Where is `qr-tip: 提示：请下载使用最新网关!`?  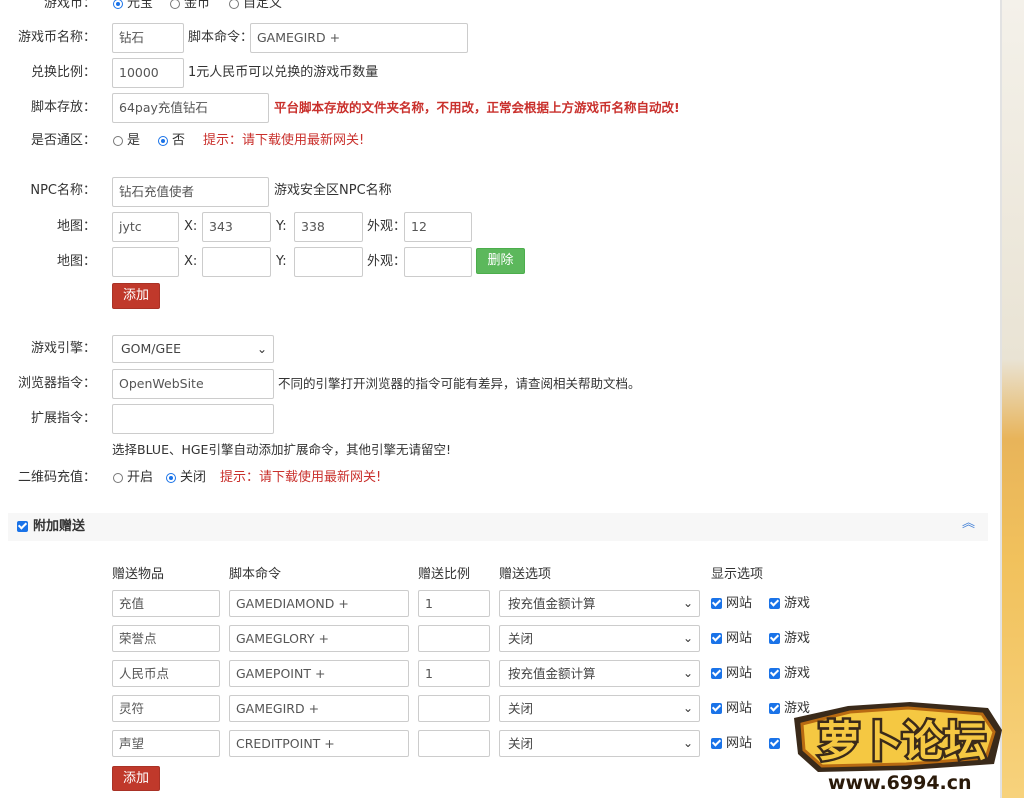 qr-tip: 提示：请下载使用最新网关! is located at coordinates (301, 477).